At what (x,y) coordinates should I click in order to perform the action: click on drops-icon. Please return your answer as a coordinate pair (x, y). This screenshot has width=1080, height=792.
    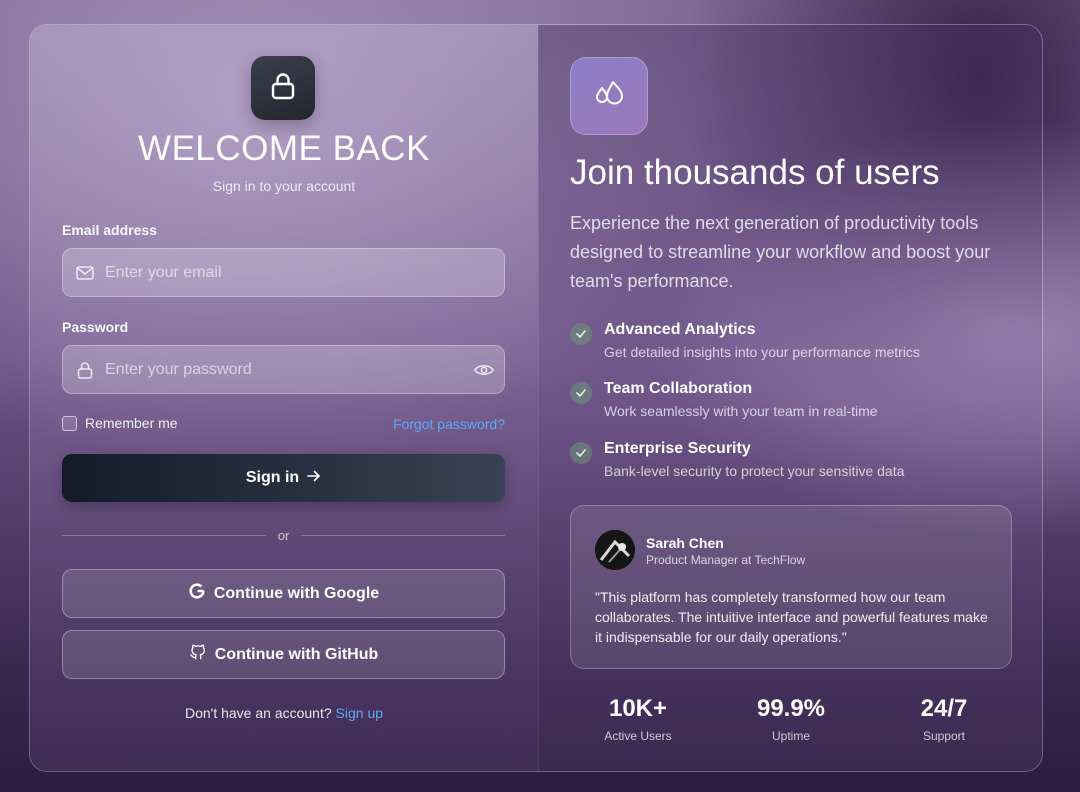
    Looking at the image, I should click on (609, 96).